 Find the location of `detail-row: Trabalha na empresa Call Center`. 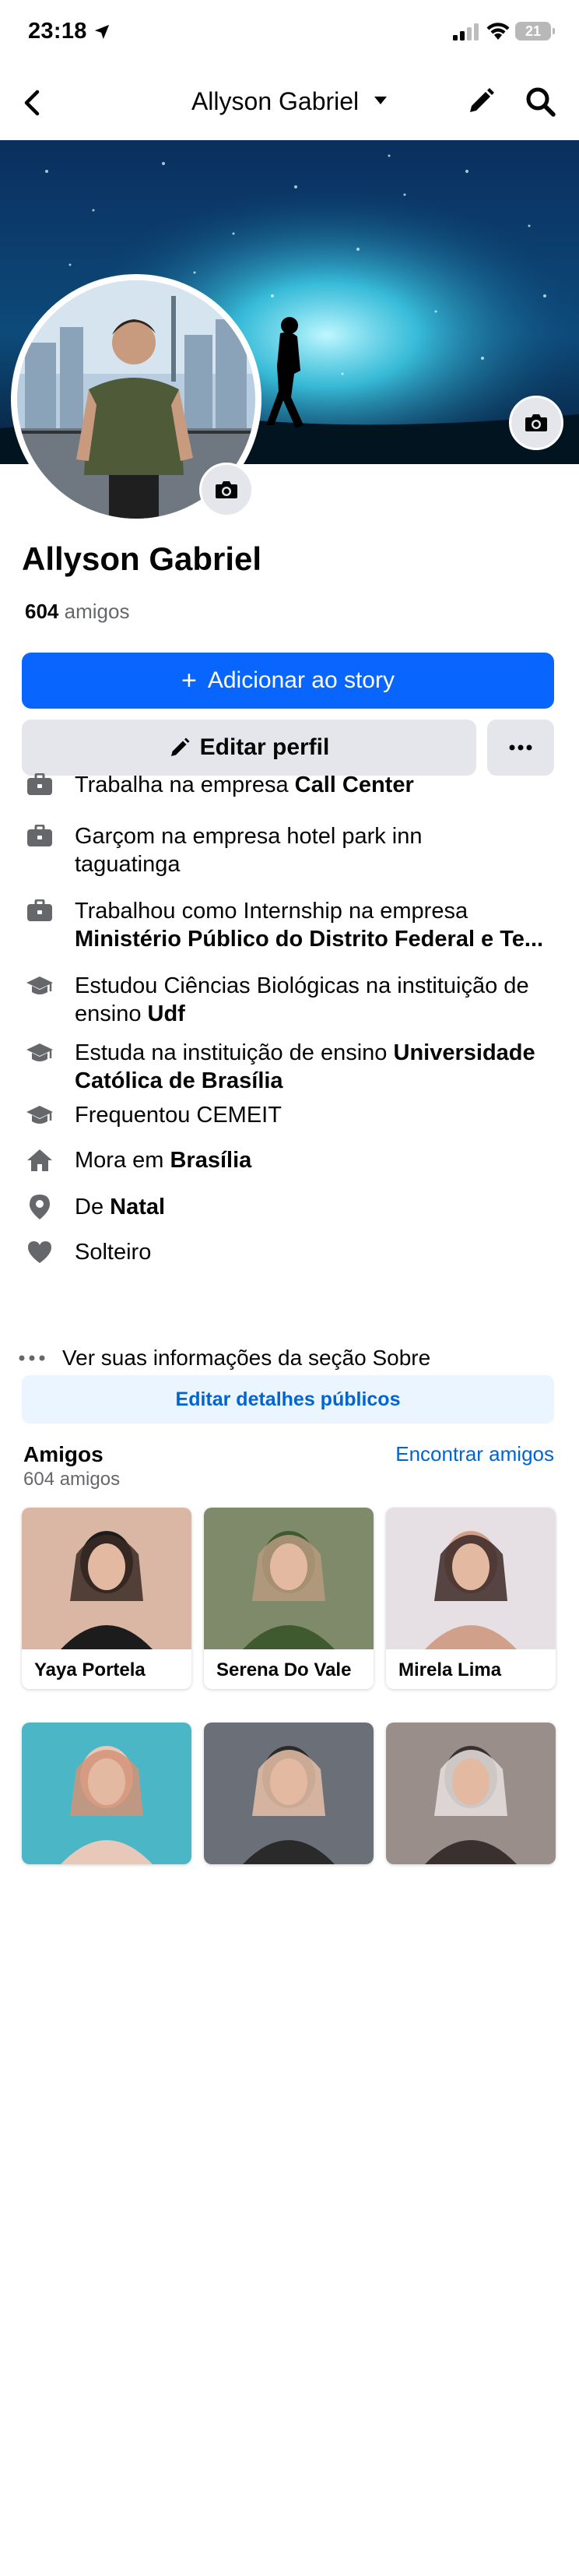

detail-row: Trabalha na empresa Call Center is located at coordinates (293, 785).